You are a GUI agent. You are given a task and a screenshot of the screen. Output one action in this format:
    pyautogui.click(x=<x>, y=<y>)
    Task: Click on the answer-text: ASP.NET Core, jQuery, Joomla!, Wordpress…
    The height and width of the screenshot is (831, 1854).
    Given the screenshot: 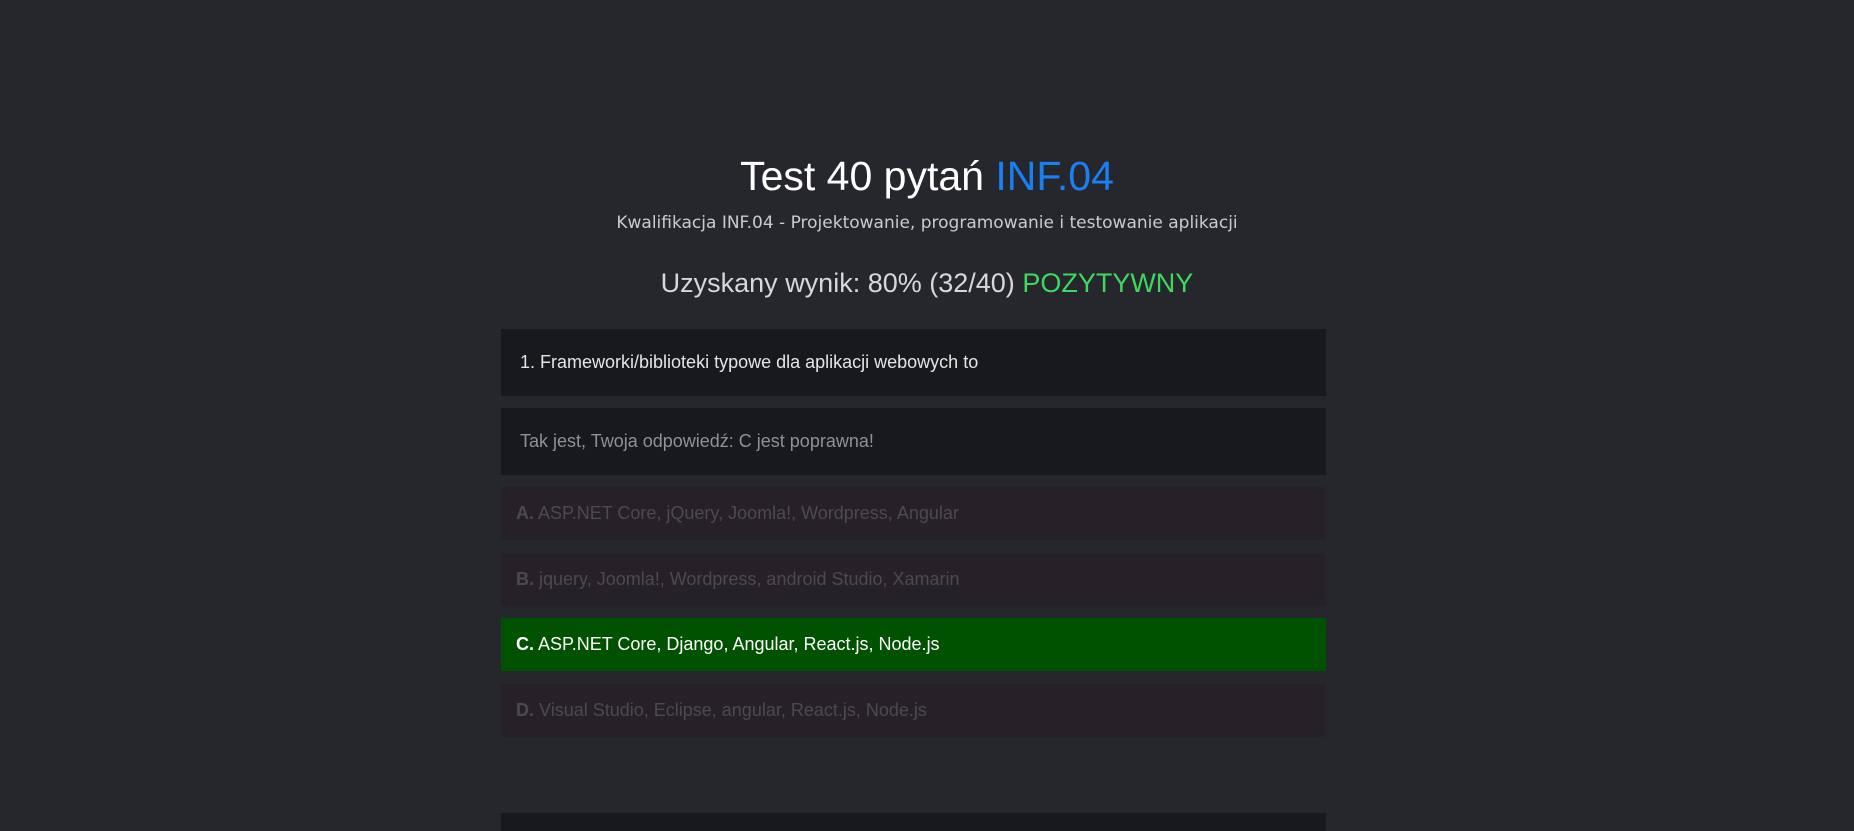 What is the action you would take?
    pyautogui.click(x=748, y=513)
    